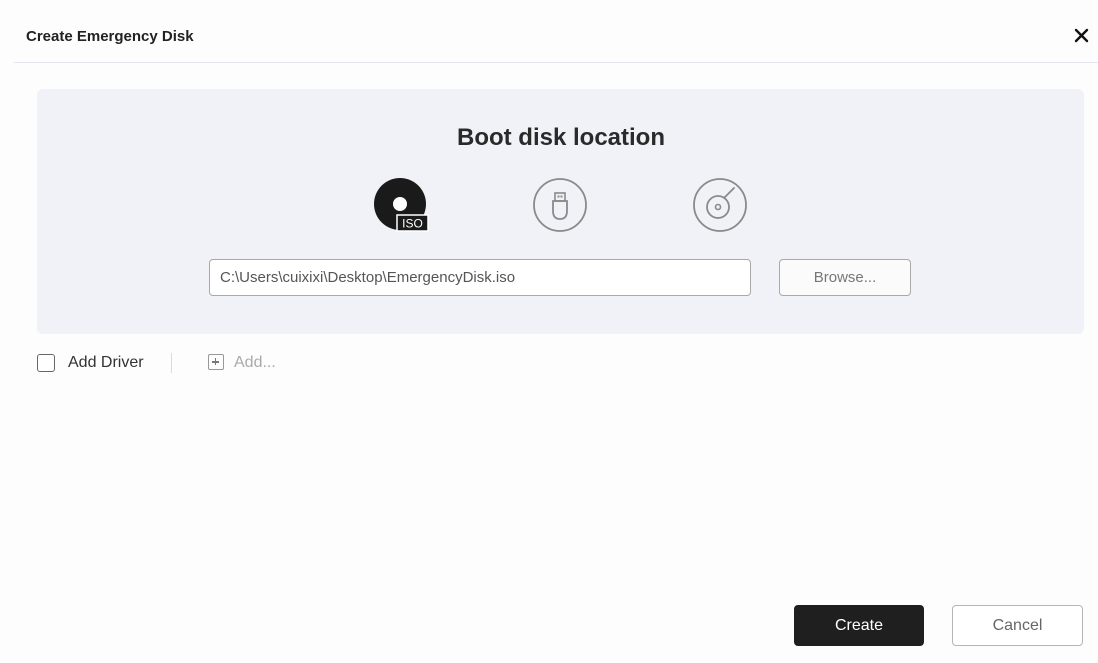 Image resolution: width=1098 pixels, height=663 pixels. What do you see at coordinates (412, 224) in the screenshot?
I see `iso-badge: ISO` at bounding box center [412, 224].